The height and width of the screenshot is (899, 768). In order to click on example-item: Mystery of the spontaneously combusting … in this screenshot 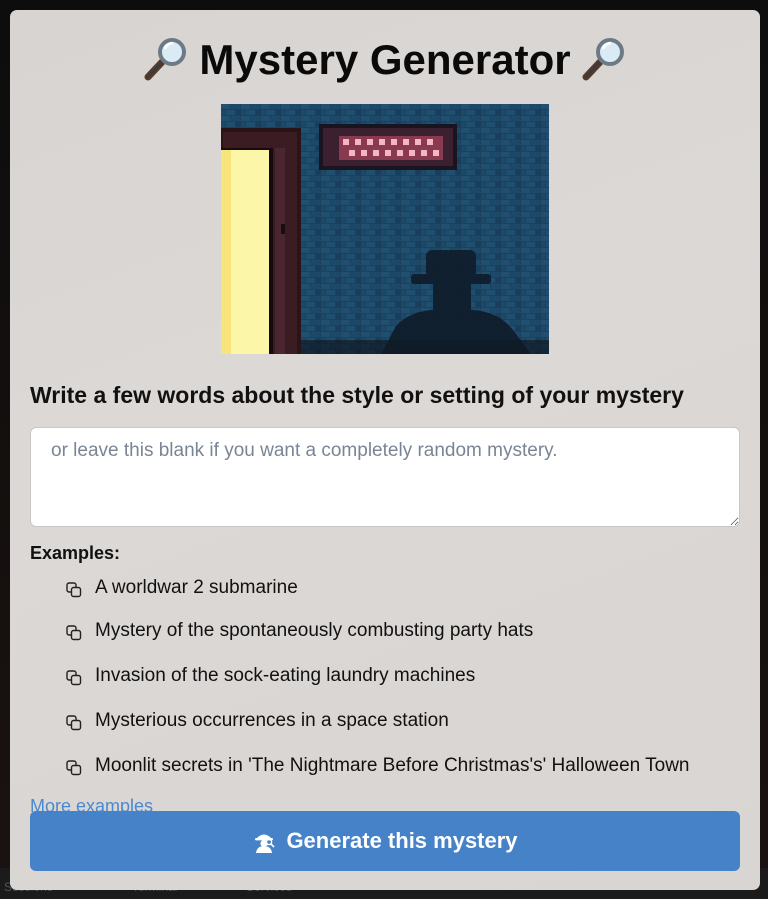, I will do `click(385, 630)`.